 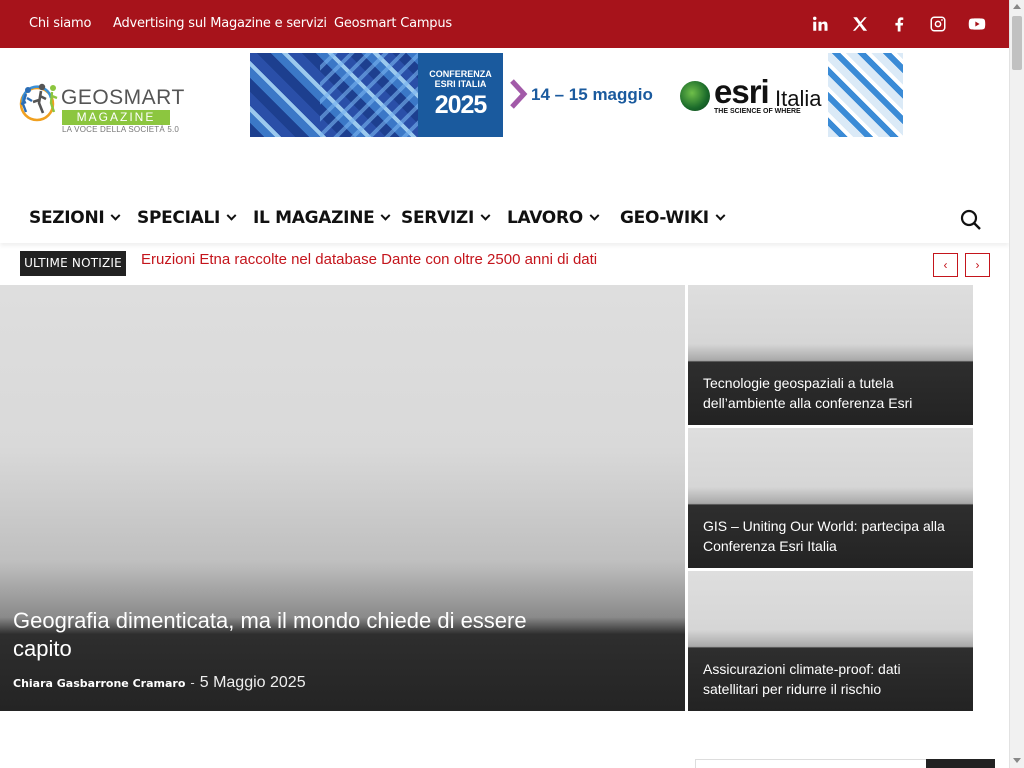 I want to click on nav-item-label: GEO-WIKI, so click(x=664, y=218).